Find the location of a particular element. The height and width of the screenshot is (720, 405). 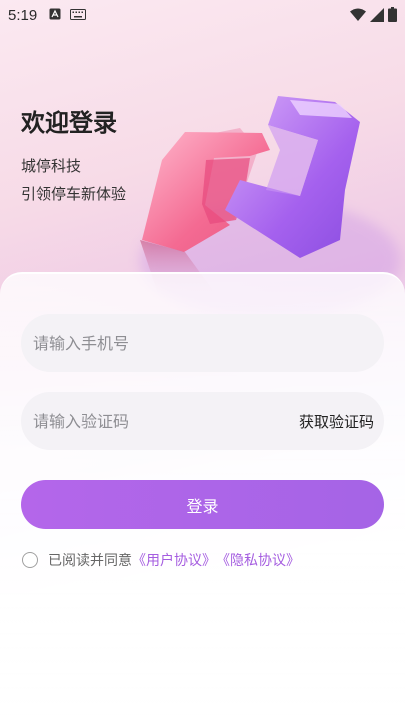

get-code-button: 获取验证码 is located at coordinates (336, 421).